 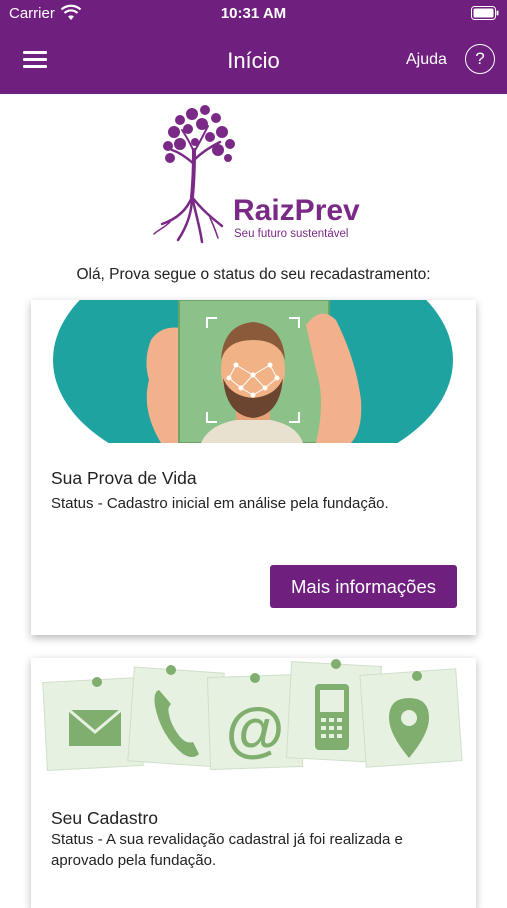 What do you see at coordinates (256, 174) in the screenshot?
I see `raizprev-logo: RaizPrev Seu futuro sustentável` at bounding box center [256, 174].